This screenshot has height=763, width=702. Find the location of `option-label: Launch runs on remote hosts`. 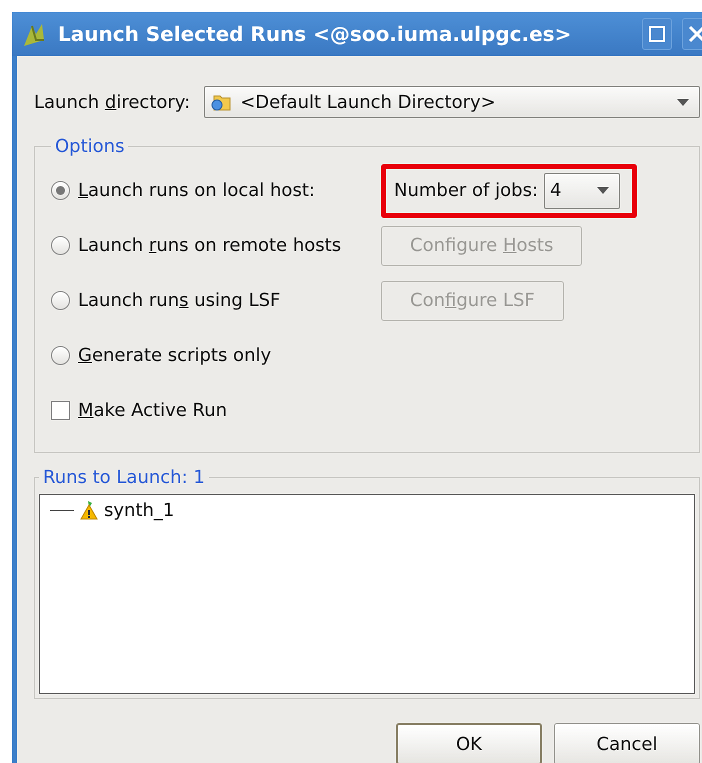

option-label: Launch runs on remote hosts is located at coordinates (210, 245).